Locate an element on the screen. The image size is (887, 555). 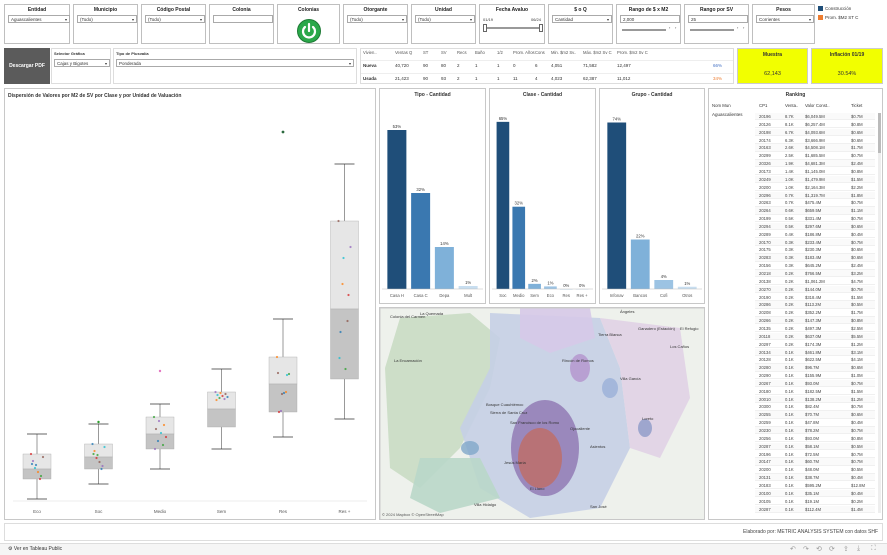
fecha-slider-handle-end is located at coordinates (541, 28).